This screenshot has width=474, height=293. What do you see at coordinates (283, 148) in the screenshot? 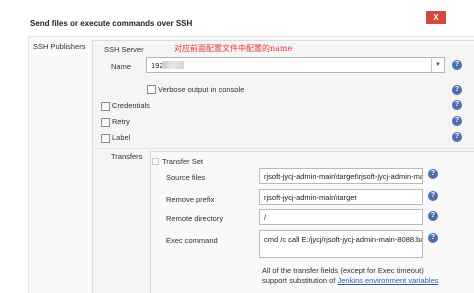
I see `divider` at bounding box center [283, 148].